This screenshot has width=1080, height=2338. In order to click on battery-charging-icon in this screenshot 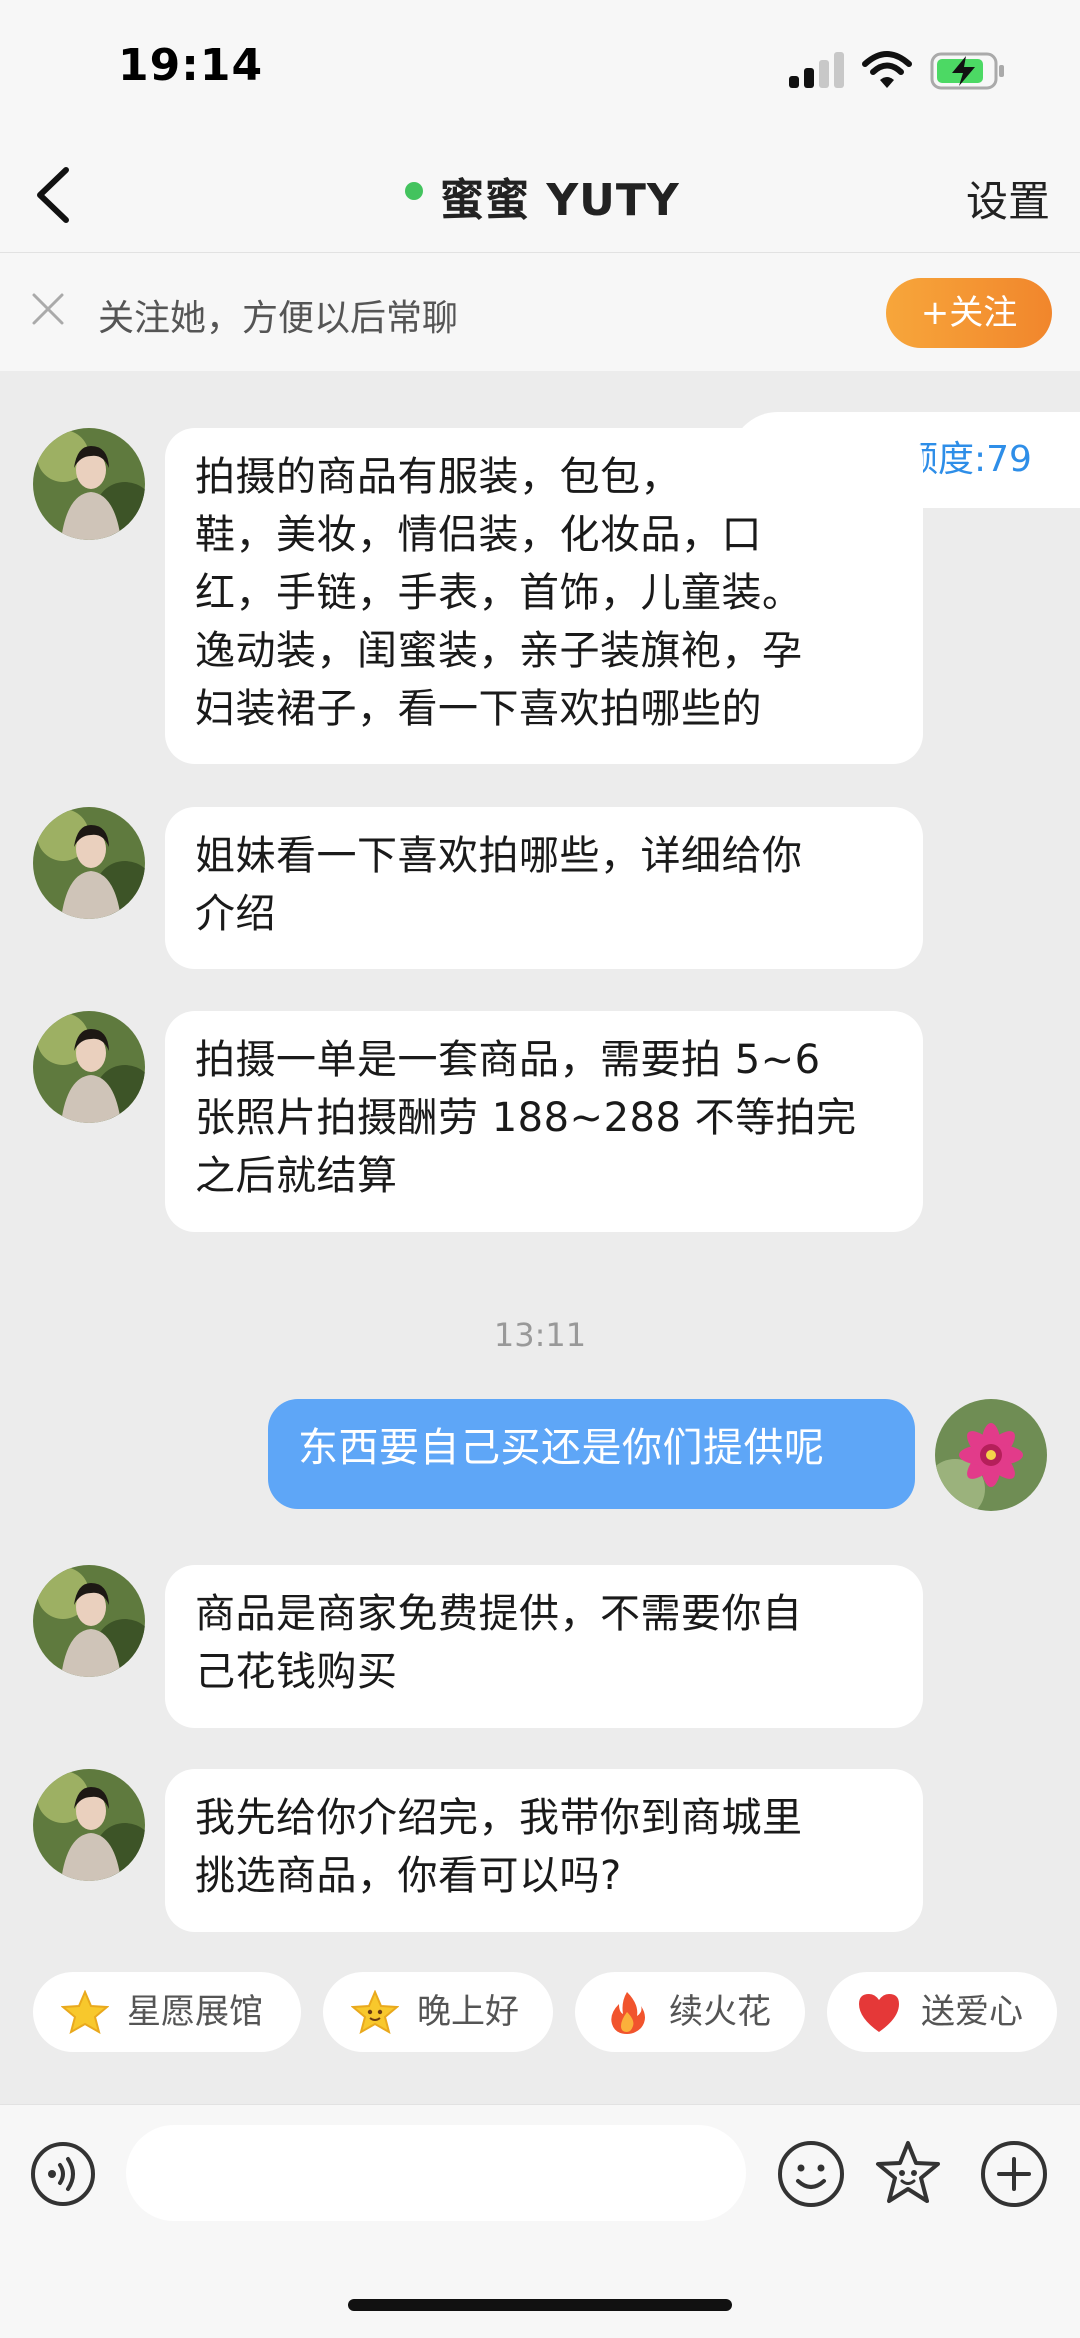, I will do `click(967, 71)`.